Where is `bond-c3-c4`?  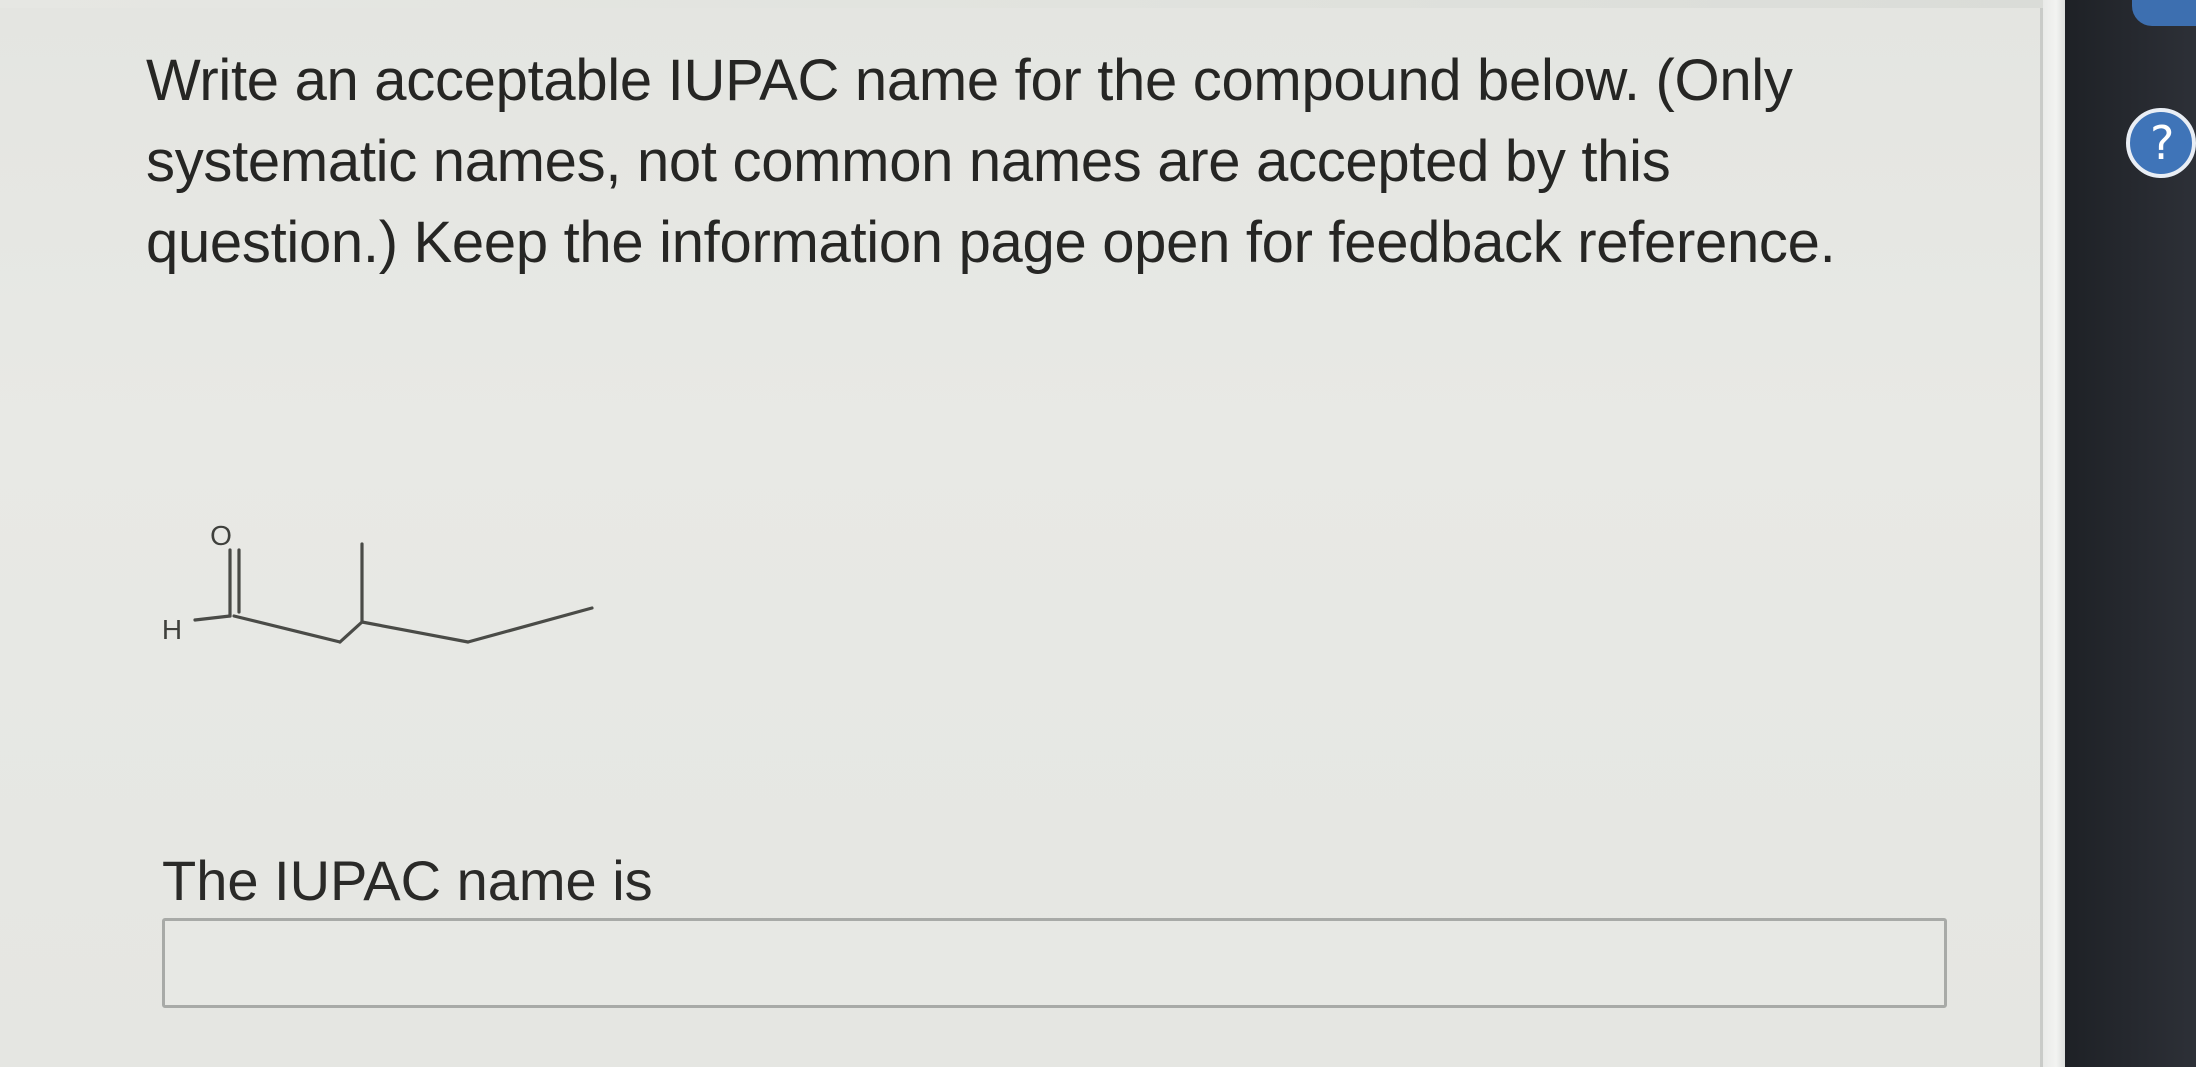 bond-c3-c4 is located at coordinates (415, 632).